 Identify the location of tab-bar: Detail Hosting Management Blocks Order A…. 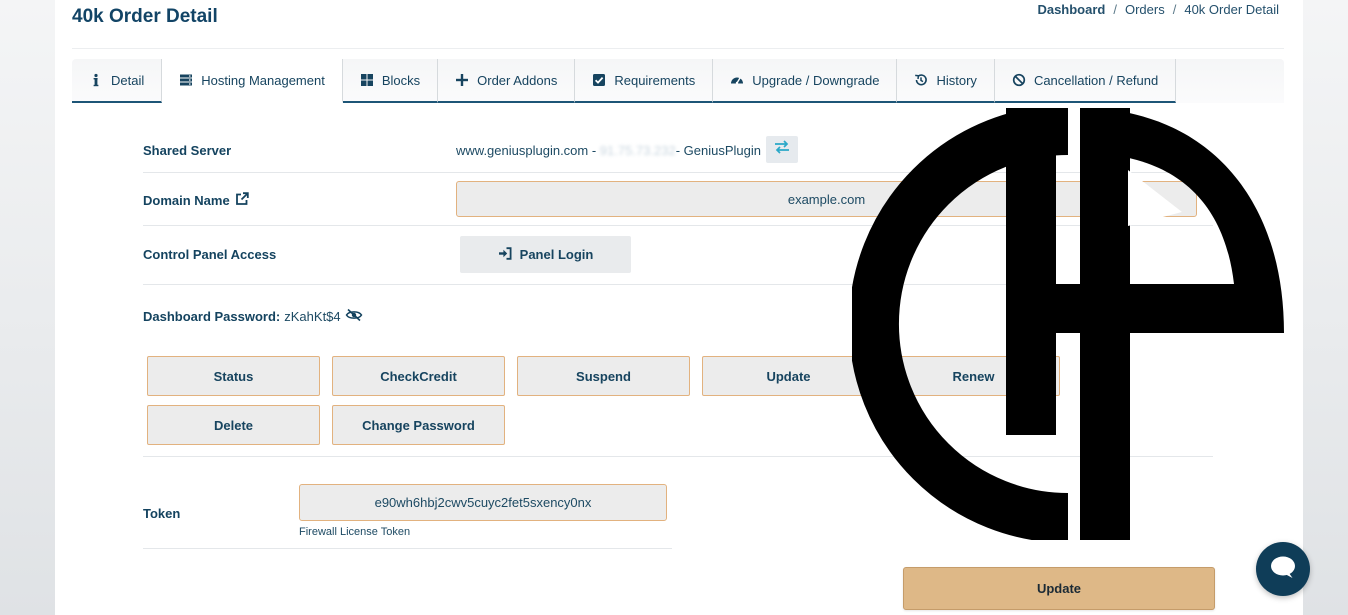
(678, 81).